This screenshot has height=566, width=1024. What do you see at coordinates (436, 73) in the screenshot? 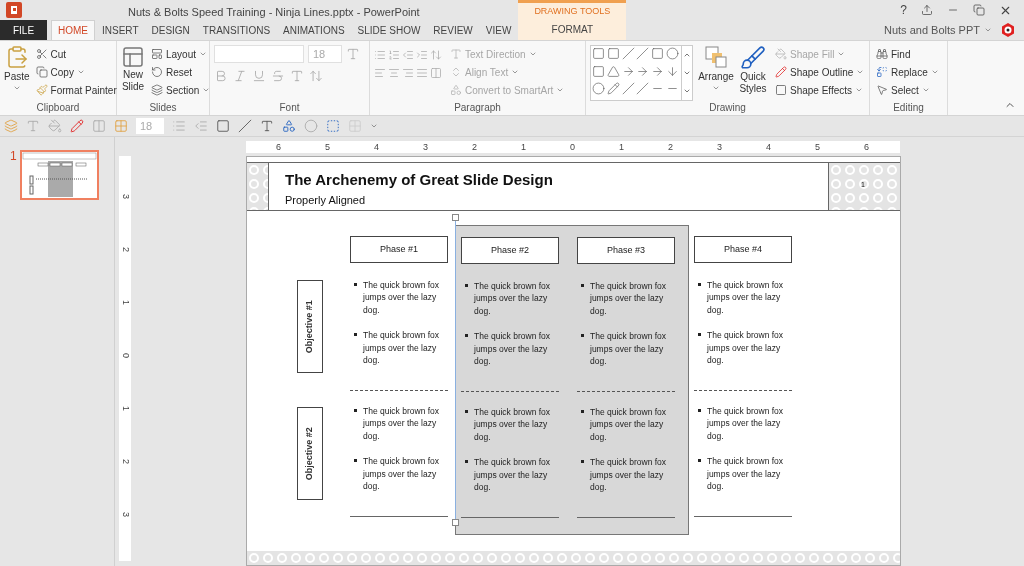
I see `columns-icon` at bounding box center [436, 73].